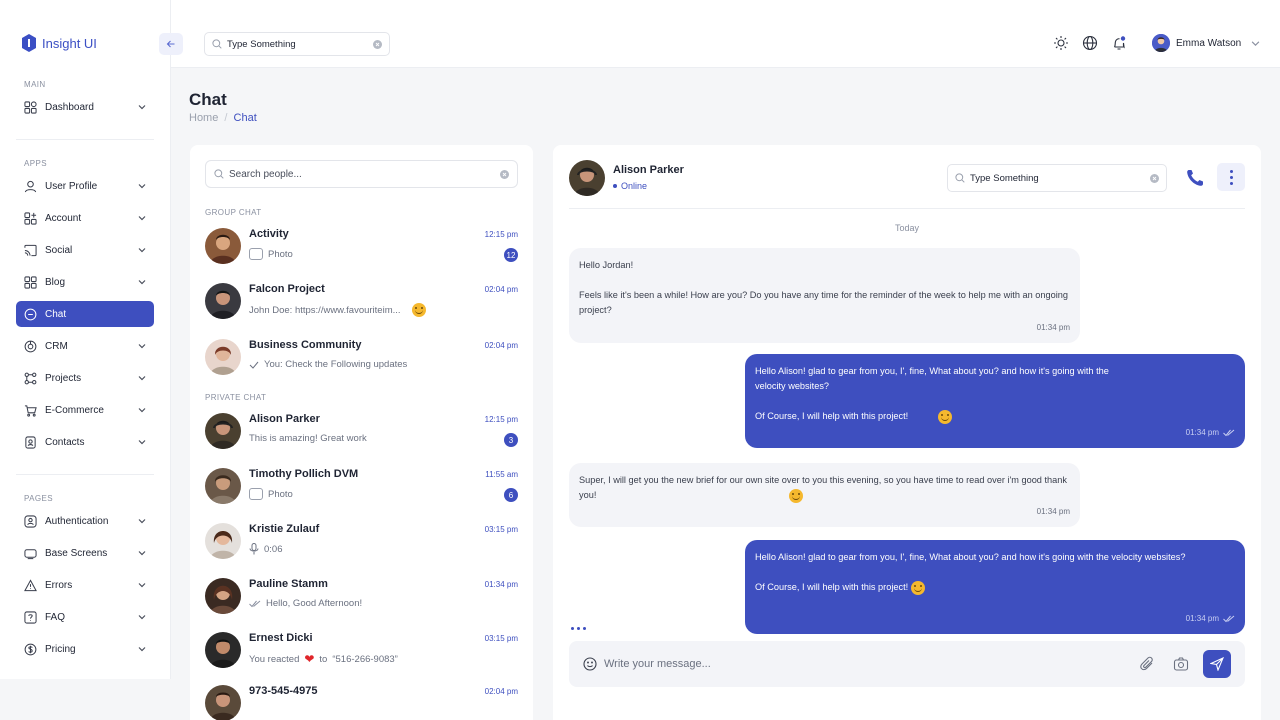 This screenshot has width=1280, height=720. Describe the element at coordinates (501, 345) in the screenshot. I see `chat-time: 02:04 pm` at that location.